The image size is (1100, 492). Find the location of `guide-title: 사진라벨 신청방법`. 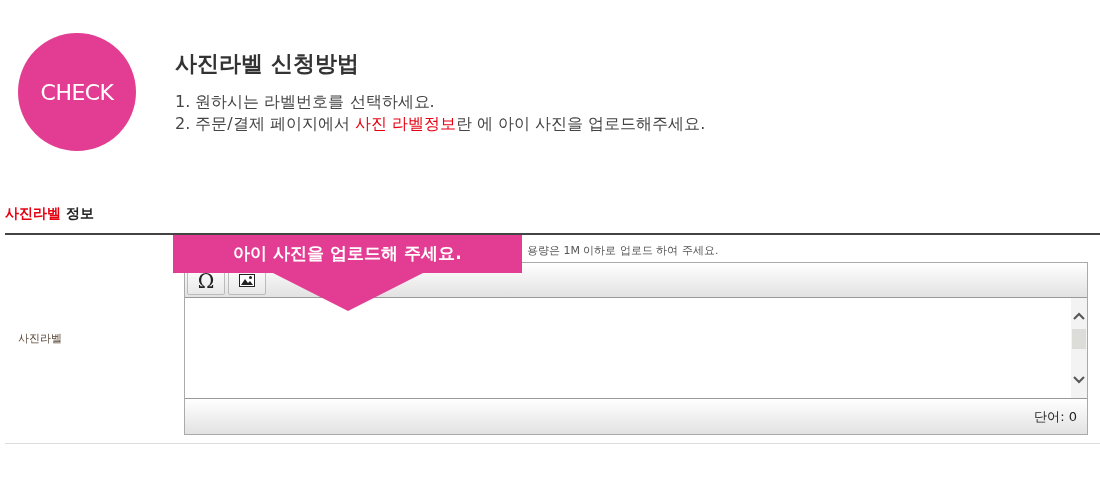

guide-title: 사진라벨 신청방법 is located at coordinates (267, 64).